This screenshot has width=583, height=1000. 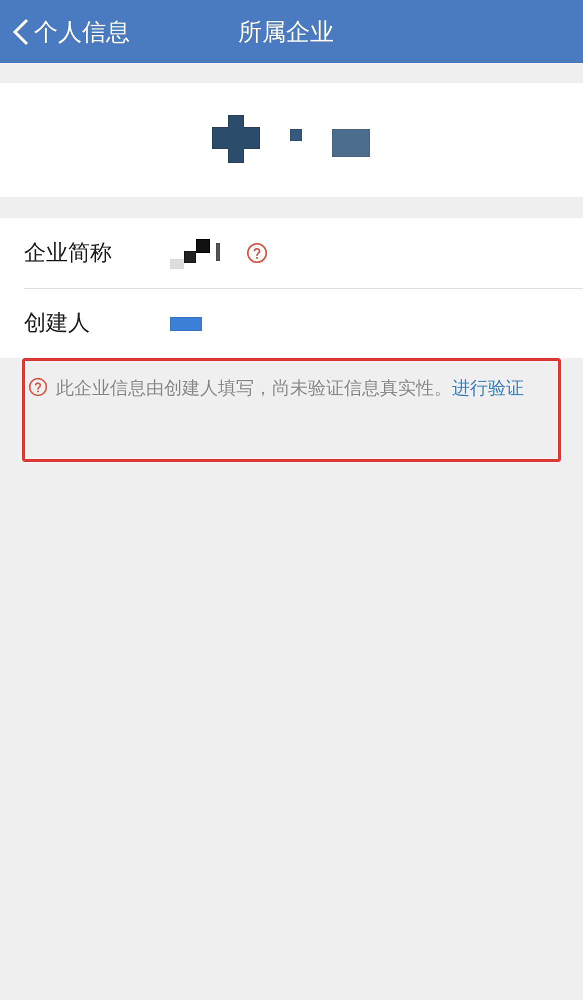 What do you see at coordinates (286, 32) in the screenshot?
I see `page-title: 所属企业` at bounding box center [286, 32].